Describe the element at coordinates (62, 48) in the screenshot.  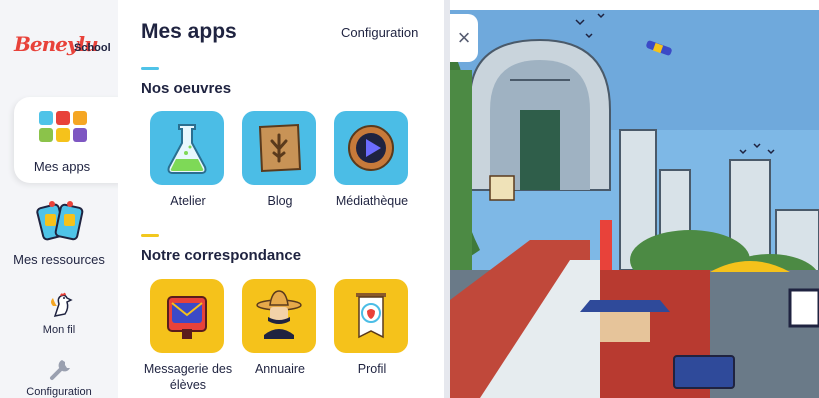
I see `beneylu-school-logo: Beneylu School` at that location.